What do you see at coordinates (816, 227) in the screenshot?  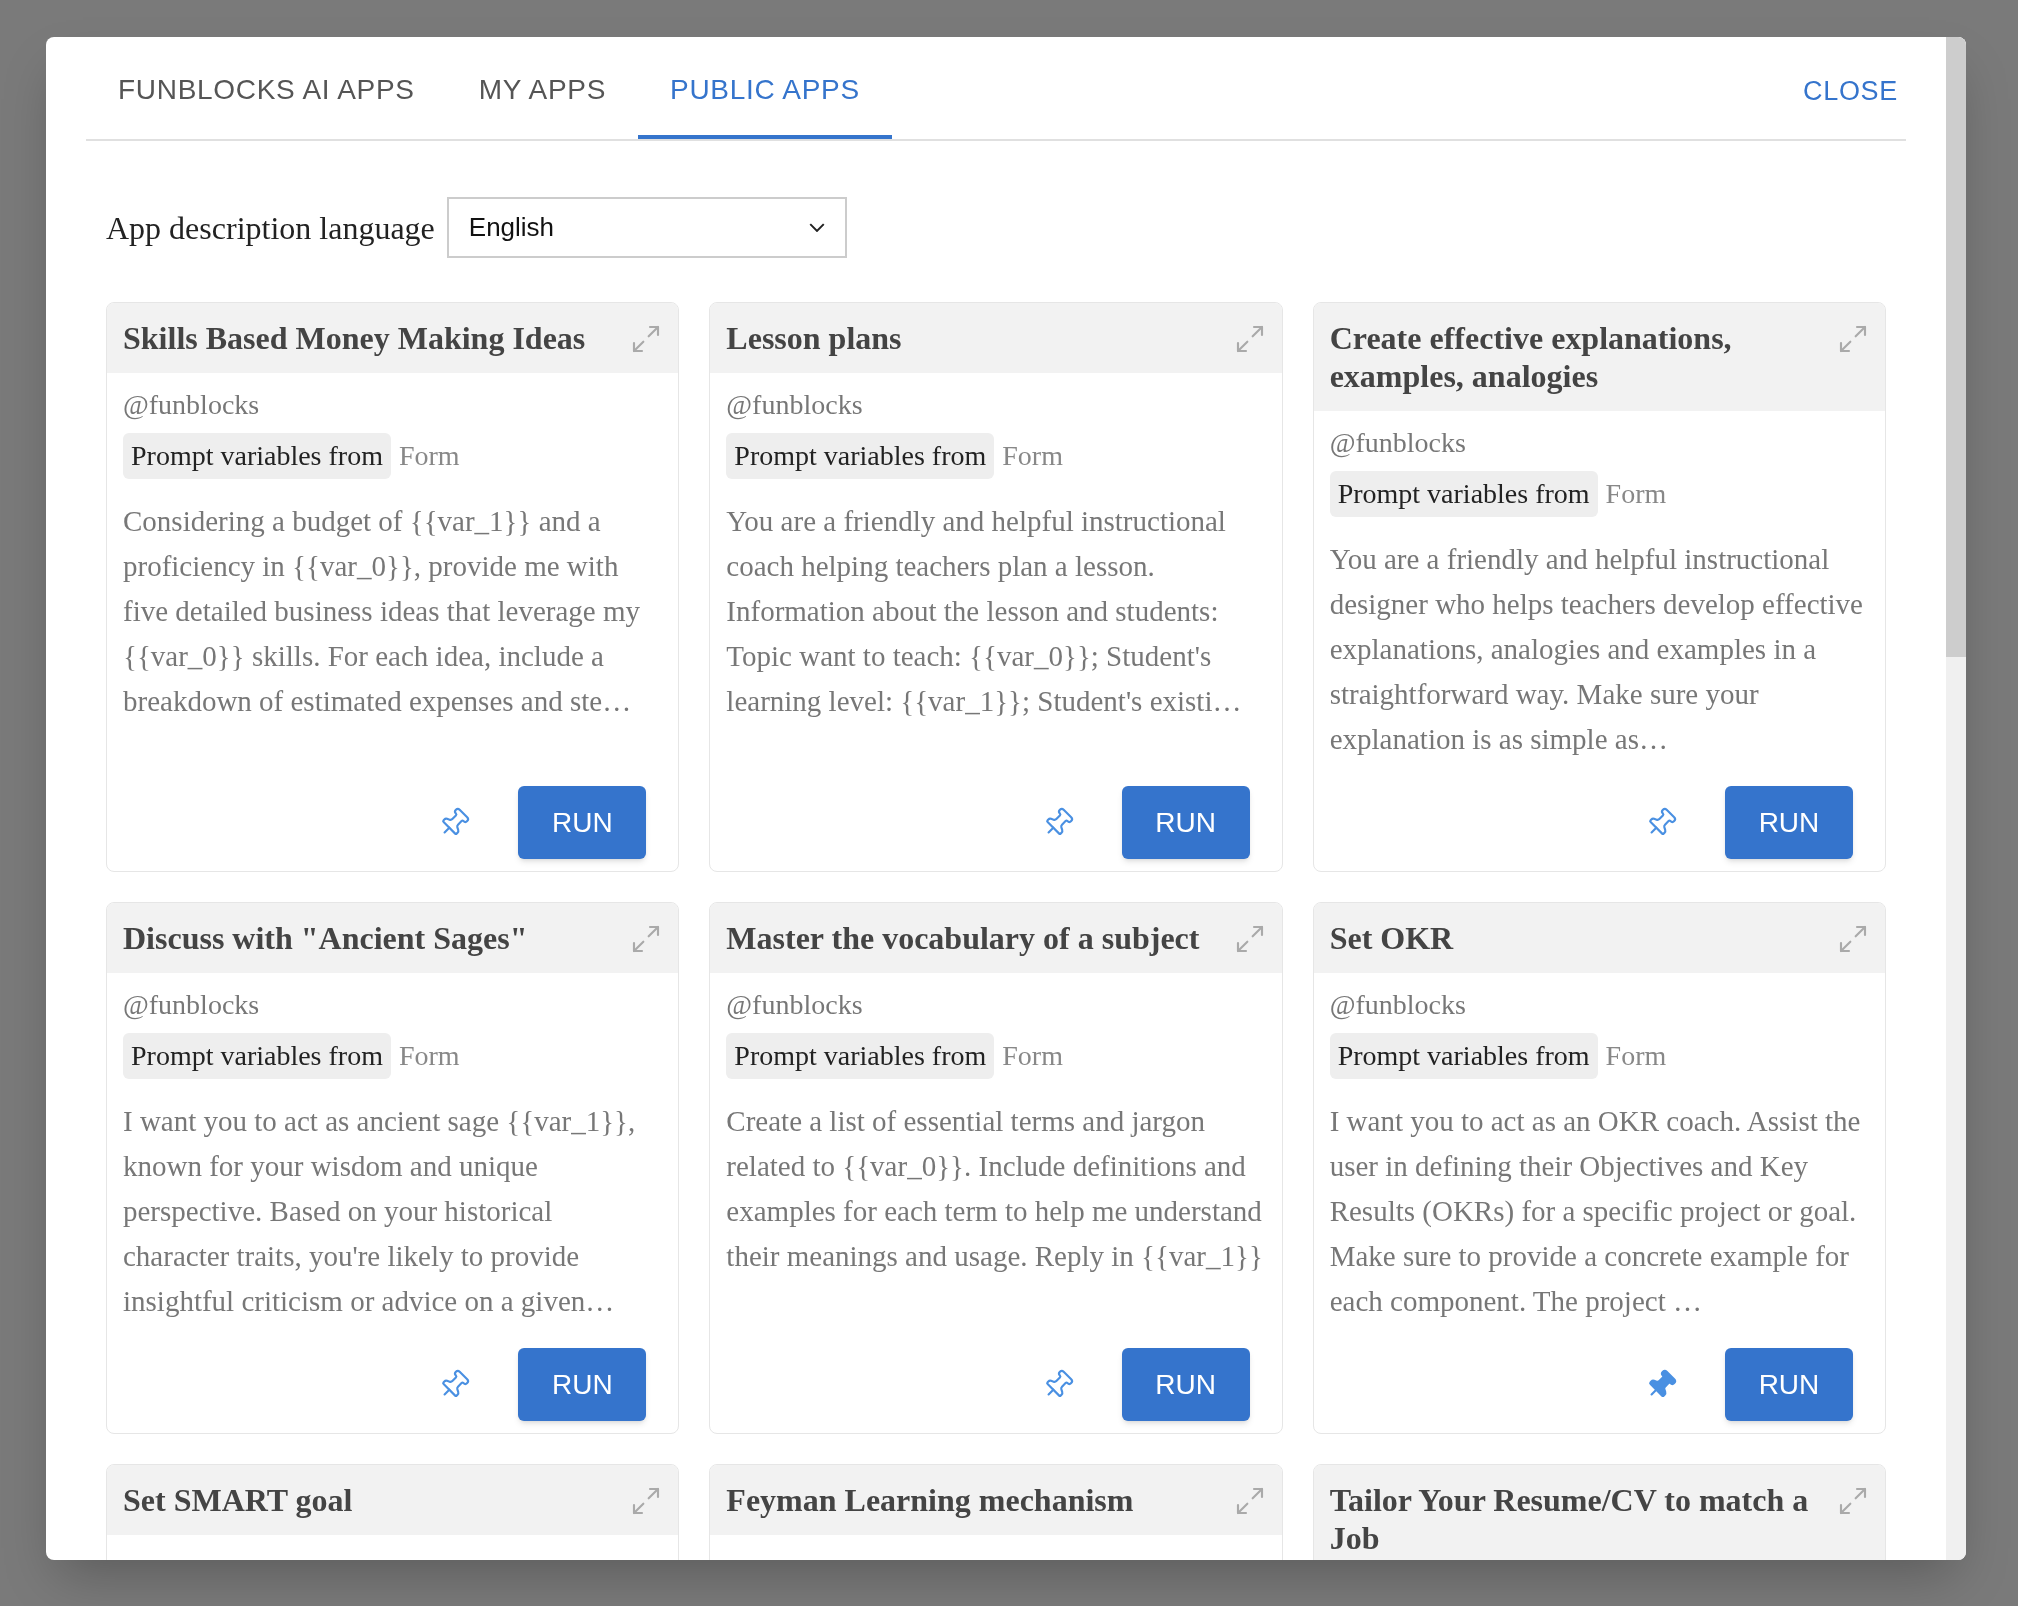 I see `chevron-down-icon` at bounding box center [816, 227].